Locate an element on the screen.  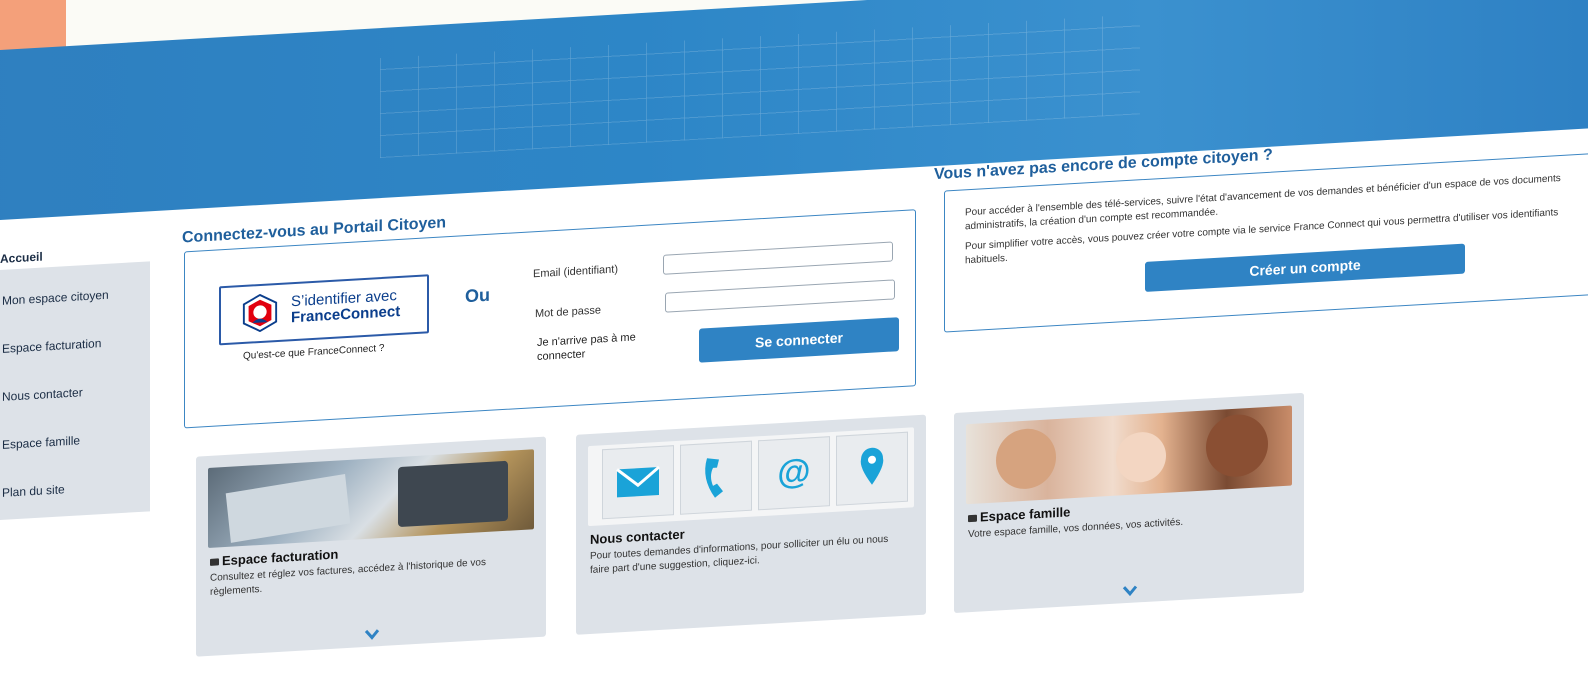
location-pin-icon is located at coordinates (872, 466).